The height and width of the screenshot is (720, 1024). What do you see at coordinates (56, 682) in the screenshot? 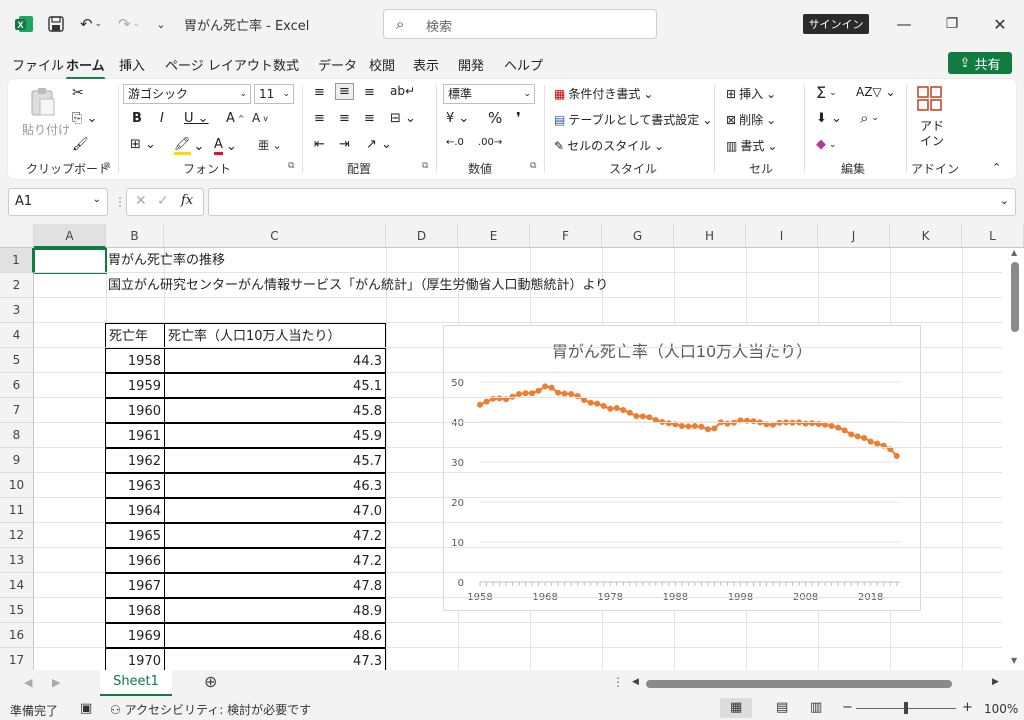
I see `next-sheet-icon: ▶` at bounding box center [56, 682].